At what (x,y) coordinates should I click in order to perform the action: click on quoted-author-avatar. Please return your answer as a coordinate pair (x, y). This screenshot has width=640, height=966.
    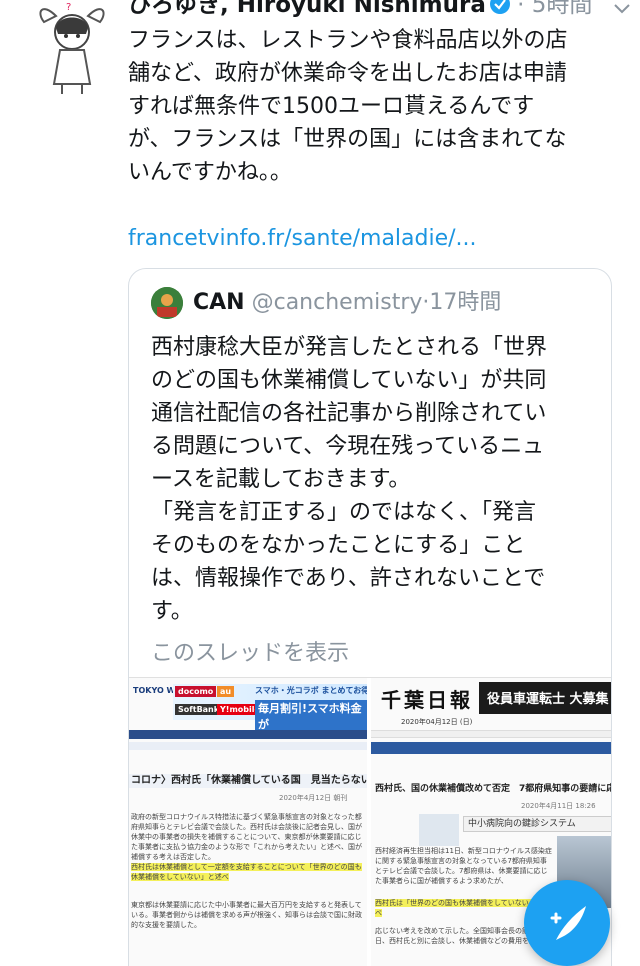
    Looking at the image, I should click on (167, 303).